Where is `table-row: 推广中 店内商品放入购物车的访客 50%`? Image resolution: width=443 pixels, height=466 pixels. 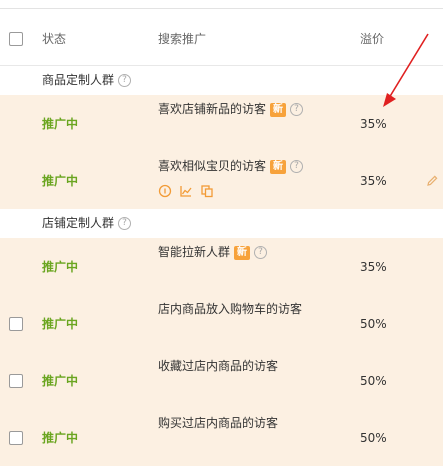
table-row: 推广中 店内商品放入购物车的访客 50% is located at coordinates (221, 323).